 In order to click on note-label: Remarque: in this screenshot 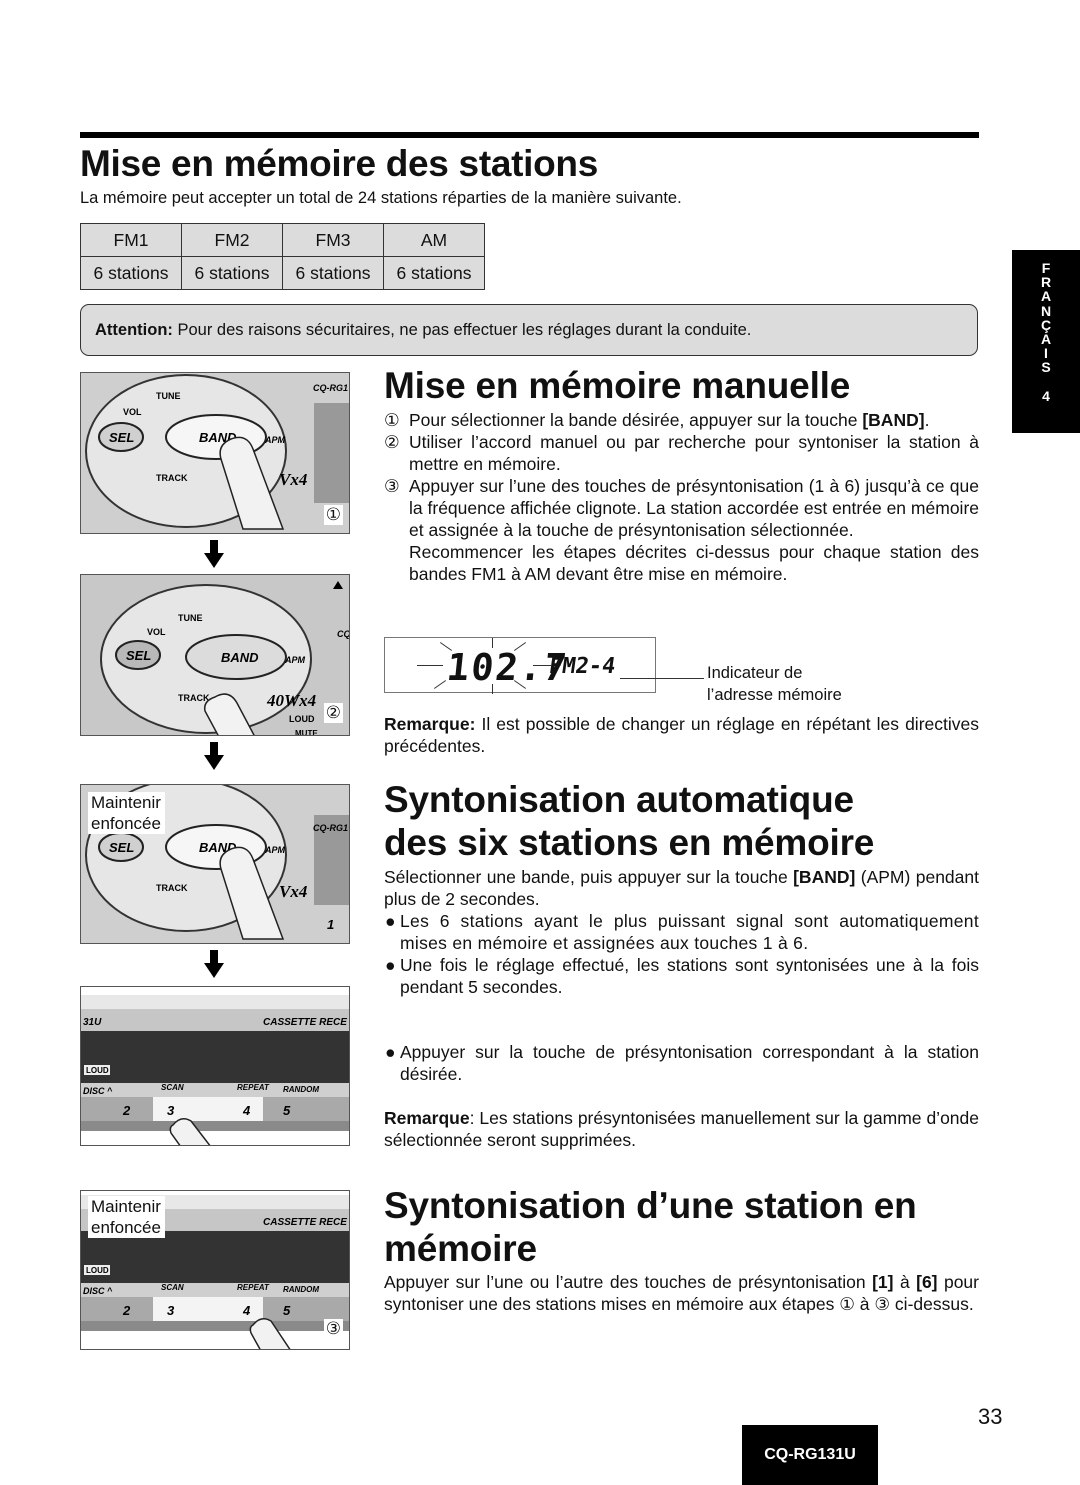, I will do `click(430, 724)`.